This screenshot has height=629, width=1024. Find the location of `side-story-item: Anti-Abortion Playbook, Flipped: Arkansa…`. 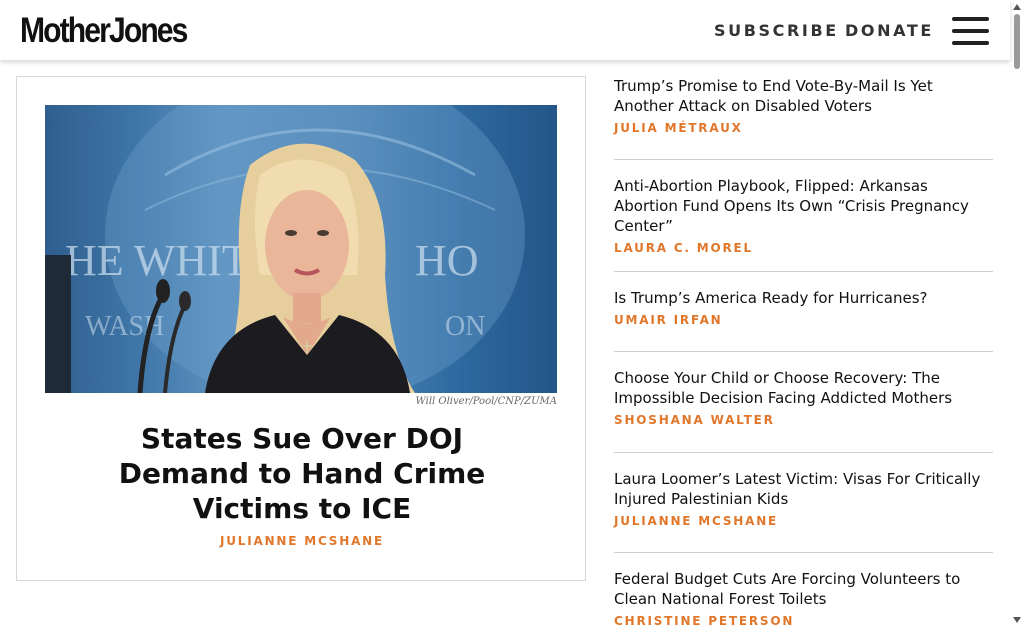

side-story-item: Anti-Abortion Playbook, Flipped: Arkansa… is located at coordinates (803, 216).